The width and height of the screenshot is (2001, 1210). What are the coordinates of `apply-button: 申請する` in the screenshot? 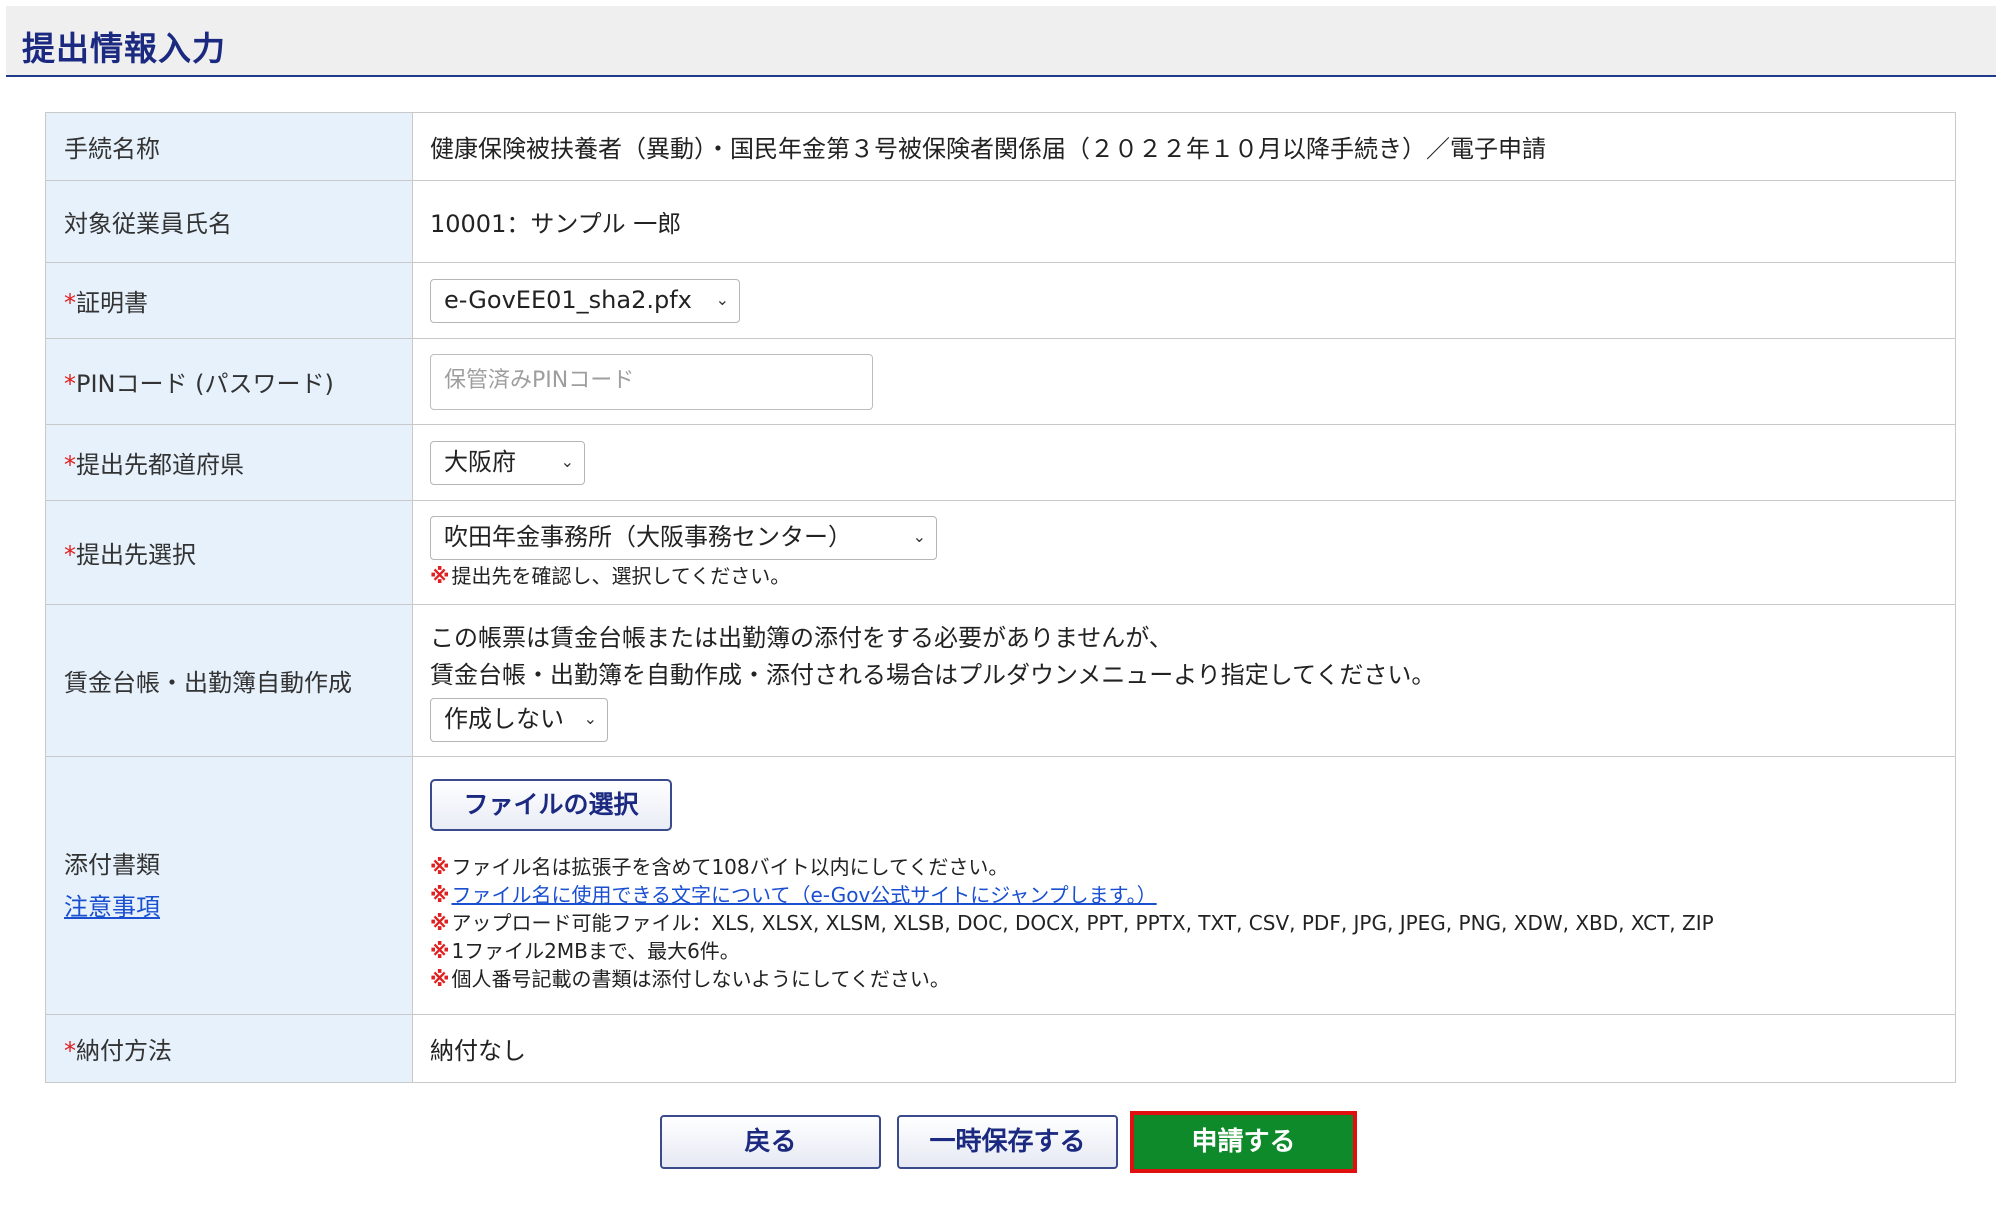 It's located at (1243, 1142).